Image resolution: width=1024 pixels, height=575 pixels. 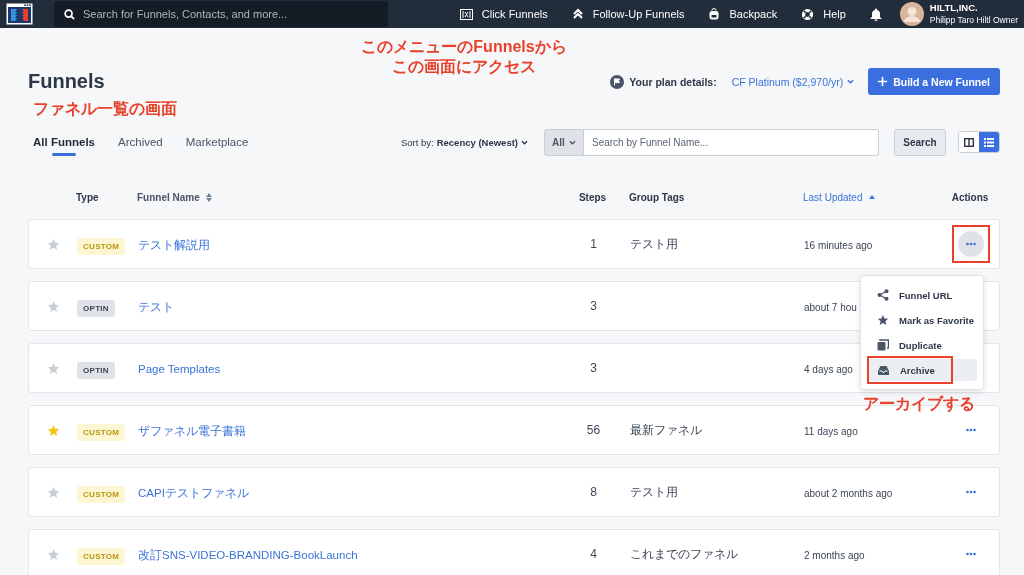 What do you see at coordinates (830, 307) in the screenshot?
I see `updated-time: about 7 hou` at bounding box center [830, 307].